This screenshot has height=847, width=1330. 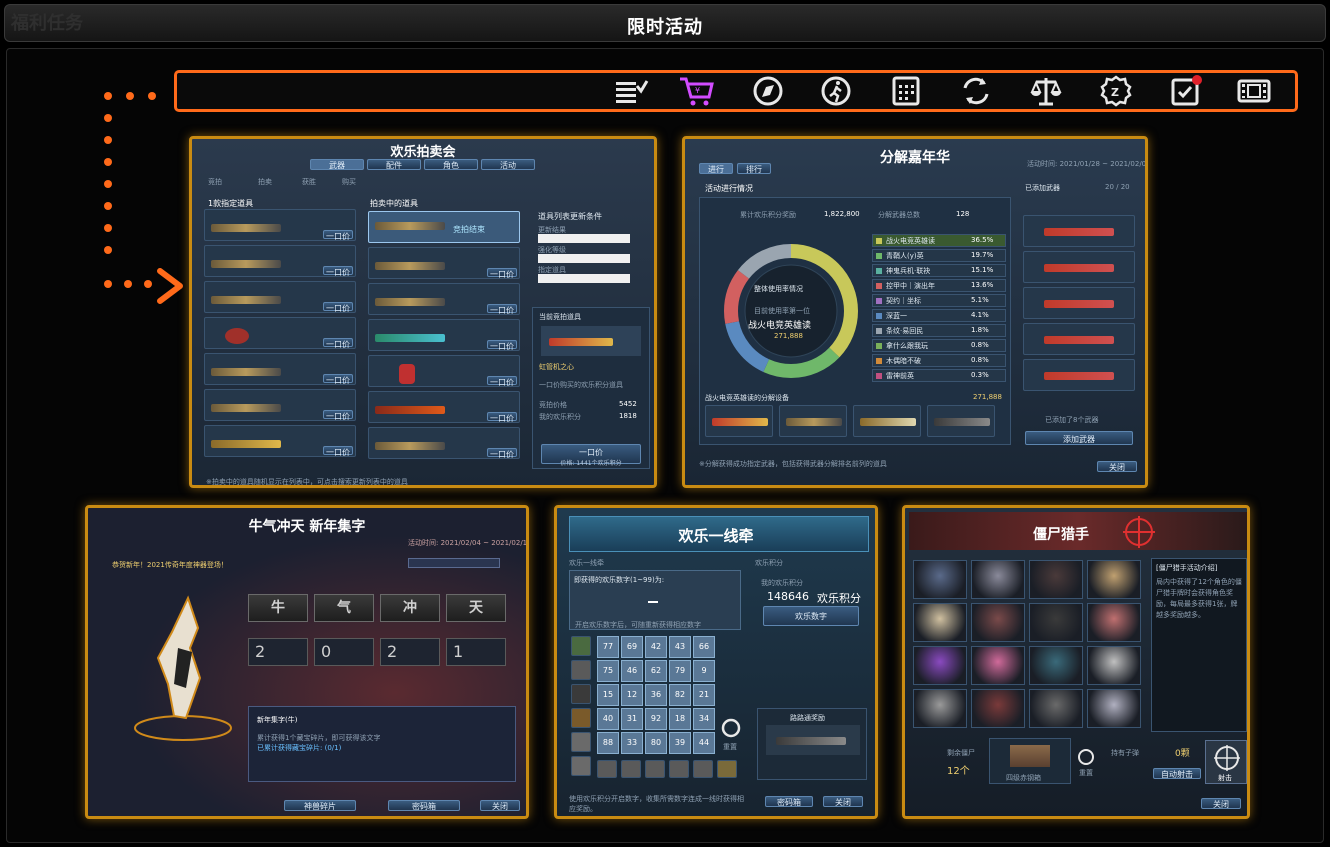 What do you see at coordinates (939, 375) in the screenshot?
I see `ranking-row: 雷神前英 0.3%` at bounding box center [939, 375].